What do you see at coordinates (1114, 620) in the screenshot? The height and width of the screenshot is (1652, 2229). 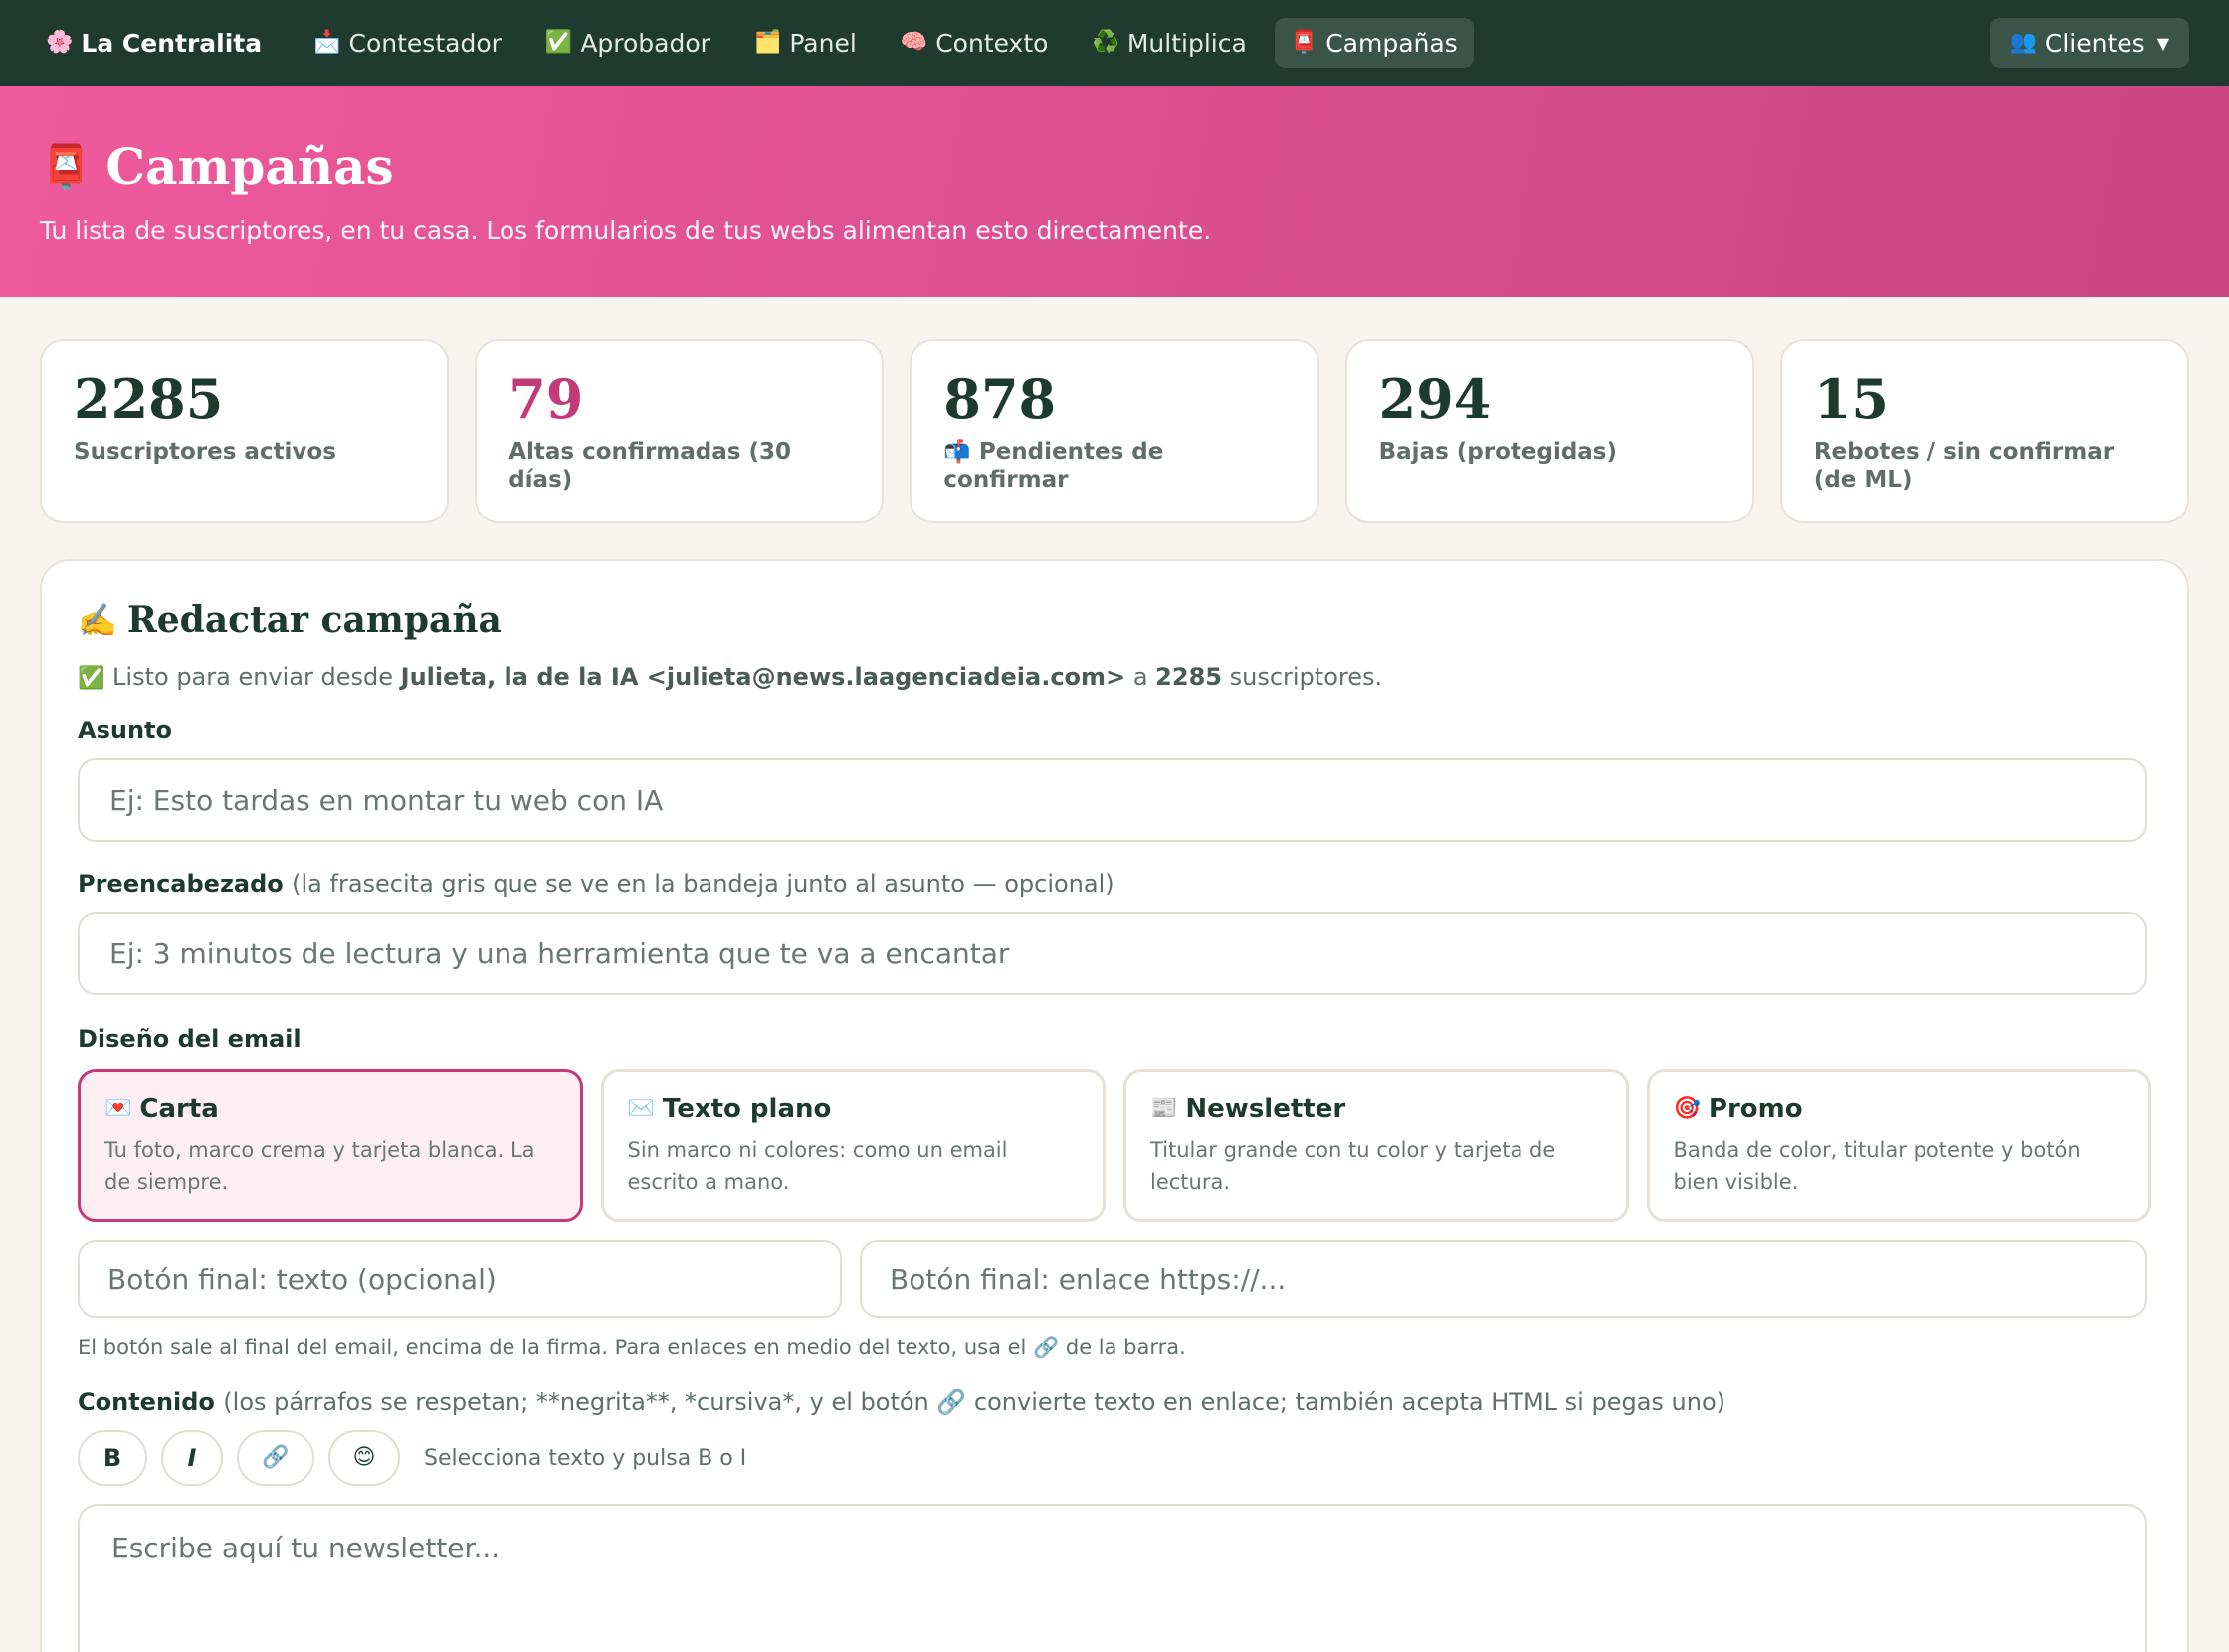 I see `compose-title: ✍️ Redactar campaña` at bounding box center [1114, 620].